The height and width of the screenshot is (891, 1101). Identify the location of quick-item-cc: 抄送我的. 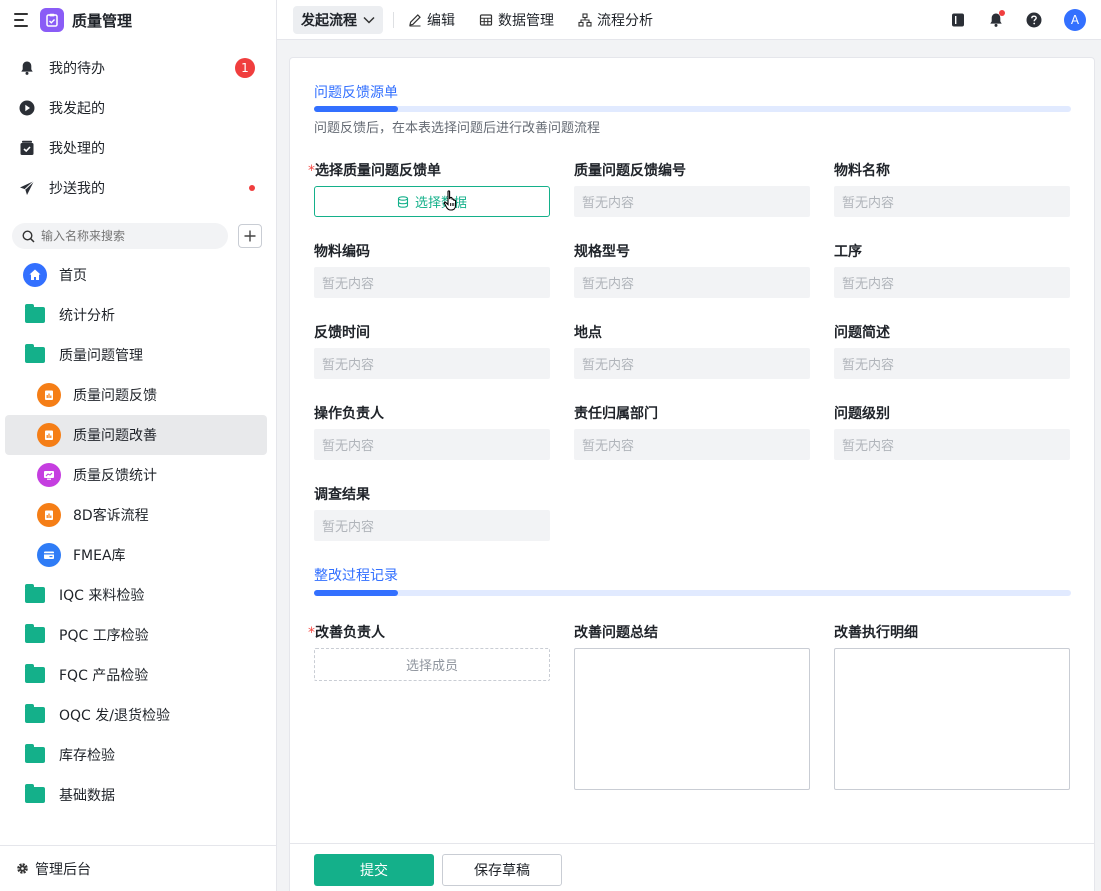
(138, 188).